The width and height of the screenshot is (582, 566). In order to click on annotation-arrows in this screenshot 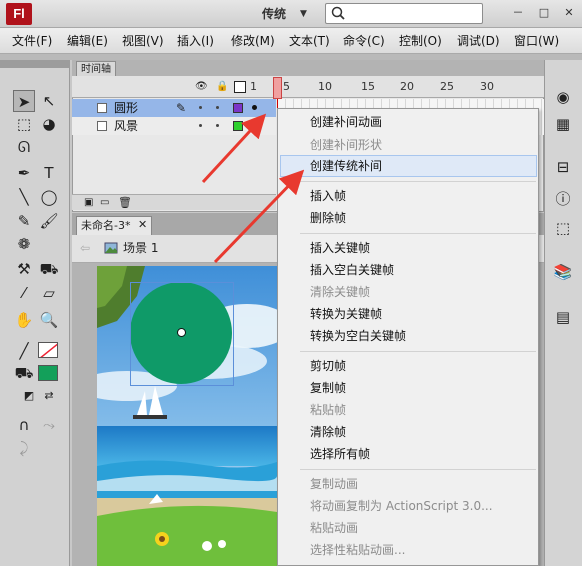, I will do `click(253, 188)`.